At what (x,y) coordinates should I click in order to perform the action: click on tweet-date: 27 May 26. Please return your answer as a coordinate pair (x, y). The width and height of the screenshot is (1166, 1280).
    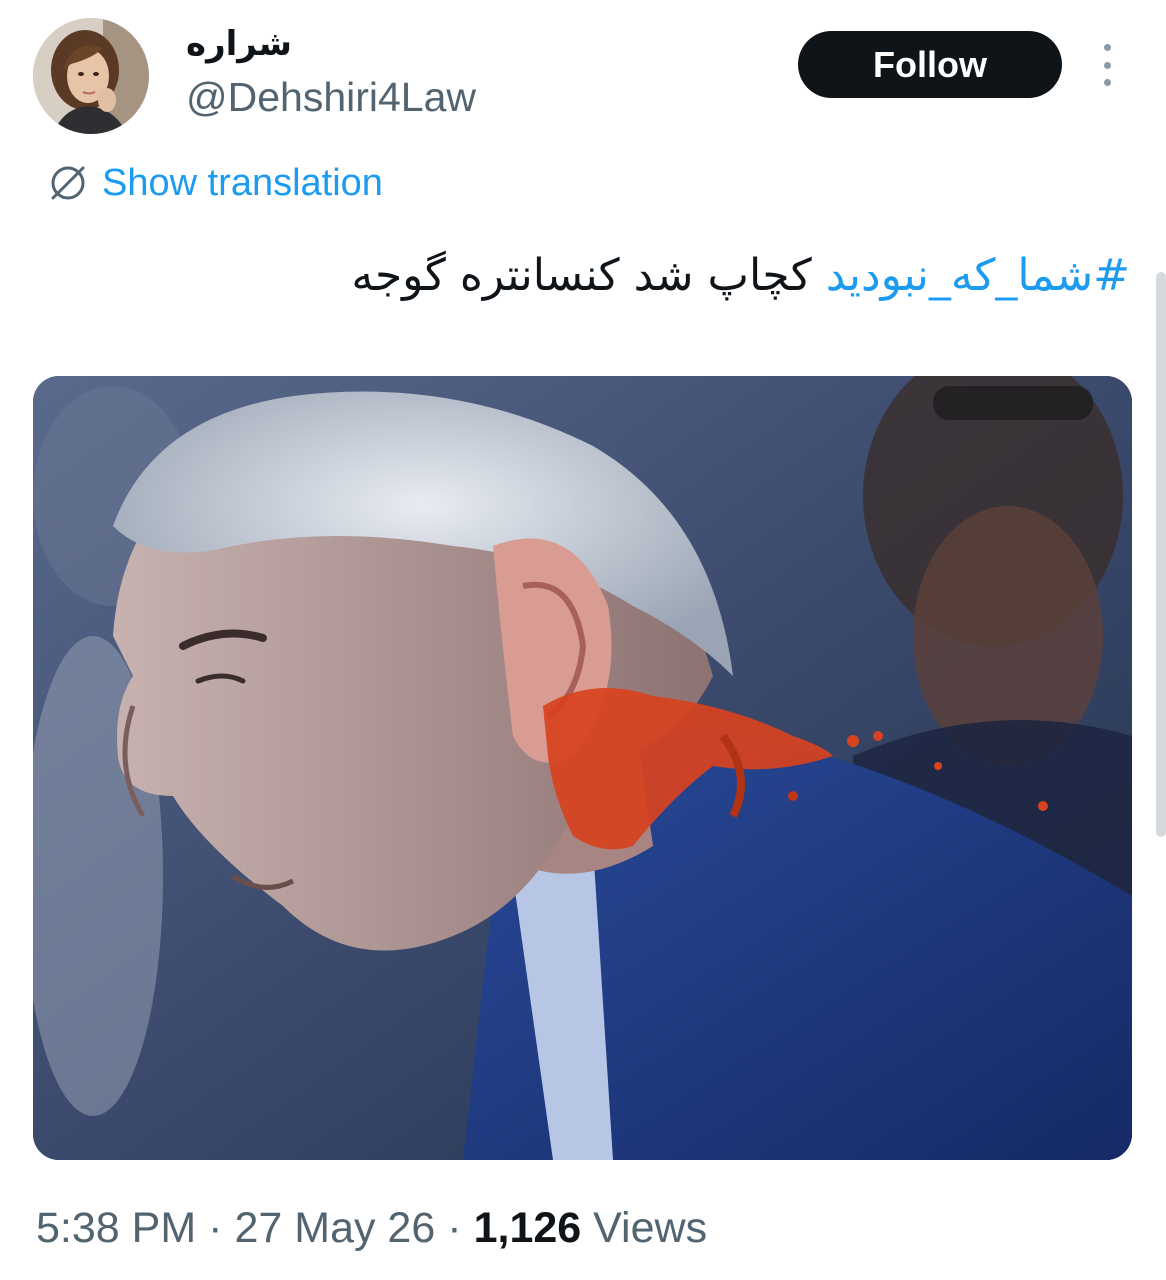
    Looking at the image, I should click on (334, 1228).